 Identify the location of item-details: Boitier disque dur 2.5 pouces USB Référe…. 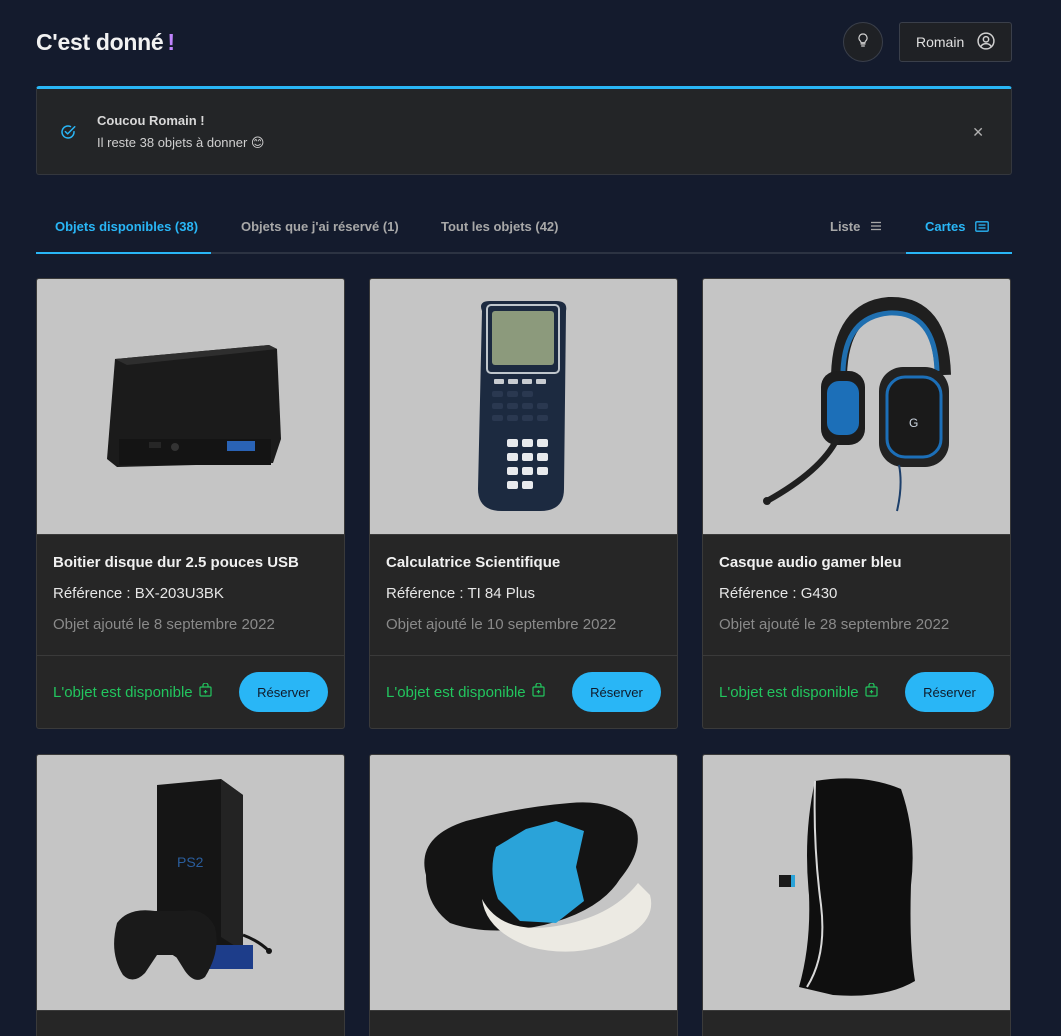
(190, 595).